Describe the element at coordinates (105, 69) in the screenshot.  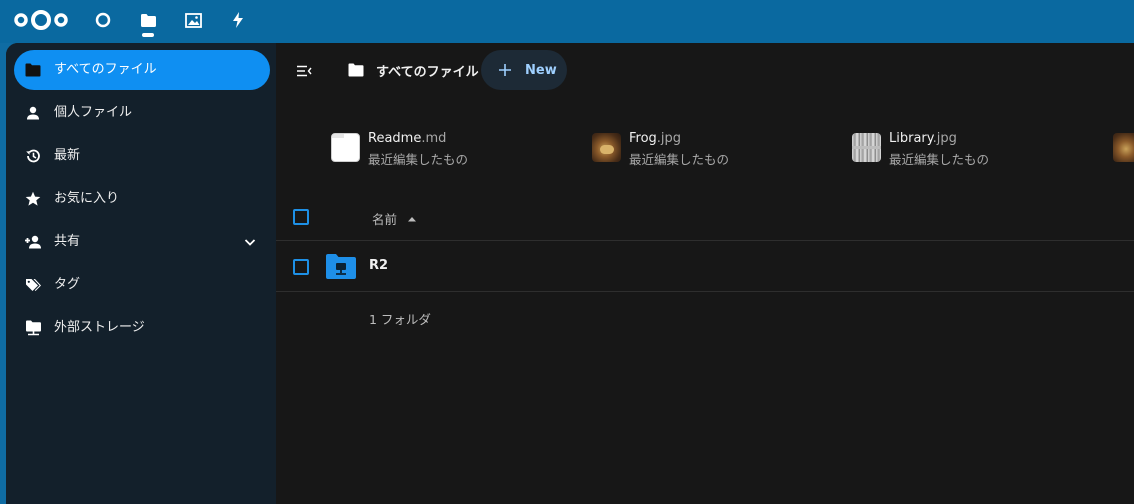
I see `sidebar-item-label: すべてのファイル` at that location.